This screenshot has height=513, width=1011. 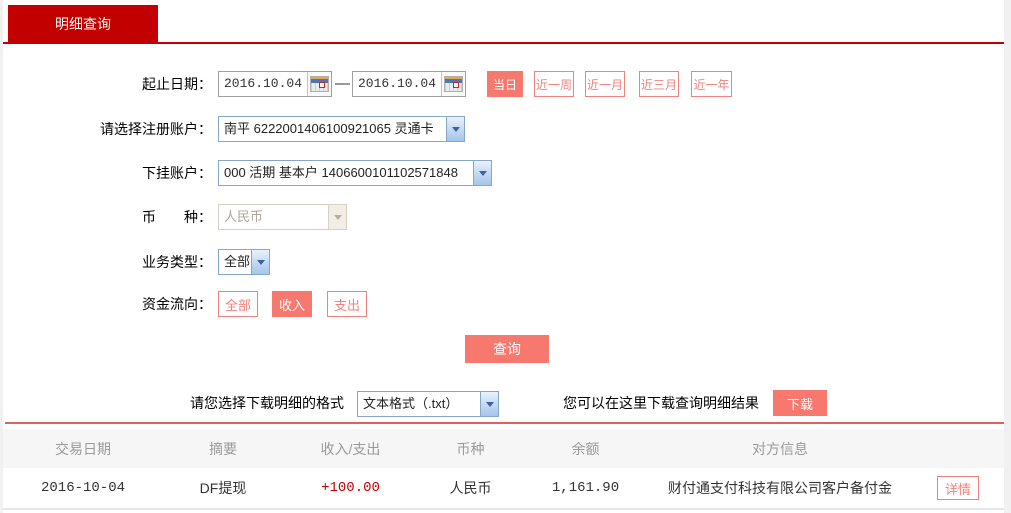 What do you see at coordinates (800, 403) in the screenshot?
I see `download-button: 下载` at bounding box center [800, 403].